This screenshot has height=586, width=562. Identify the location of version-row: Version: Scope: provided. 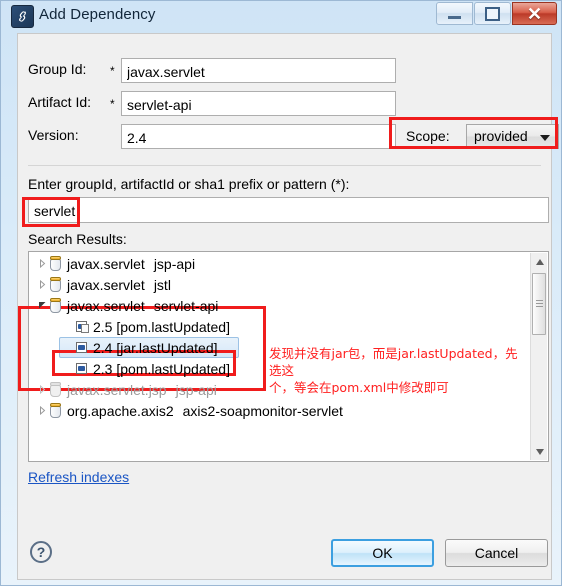
(288, 136).